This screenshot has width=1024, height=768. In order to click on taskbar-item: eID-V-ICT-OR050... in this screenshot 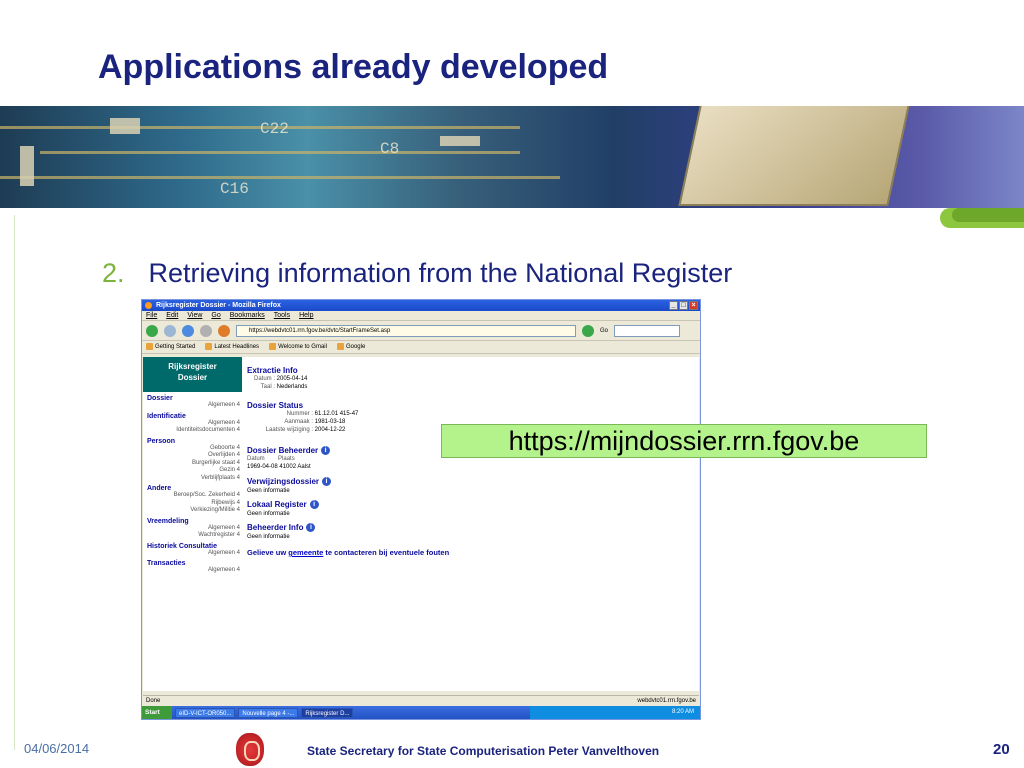, I will do `click(205, 712)`.